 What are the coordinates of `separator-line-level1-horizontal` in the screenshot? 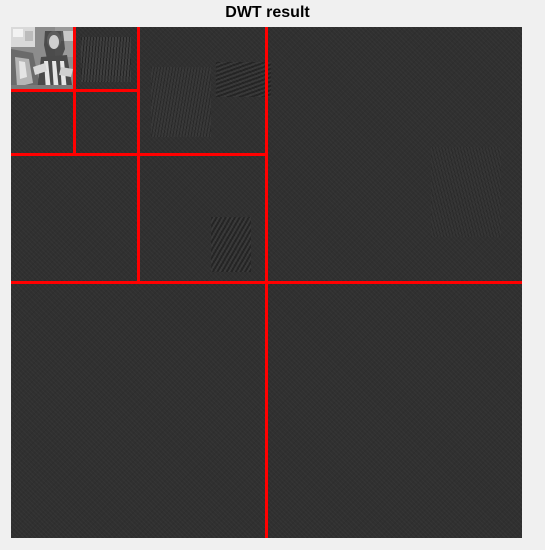 It's located at (266, 282).